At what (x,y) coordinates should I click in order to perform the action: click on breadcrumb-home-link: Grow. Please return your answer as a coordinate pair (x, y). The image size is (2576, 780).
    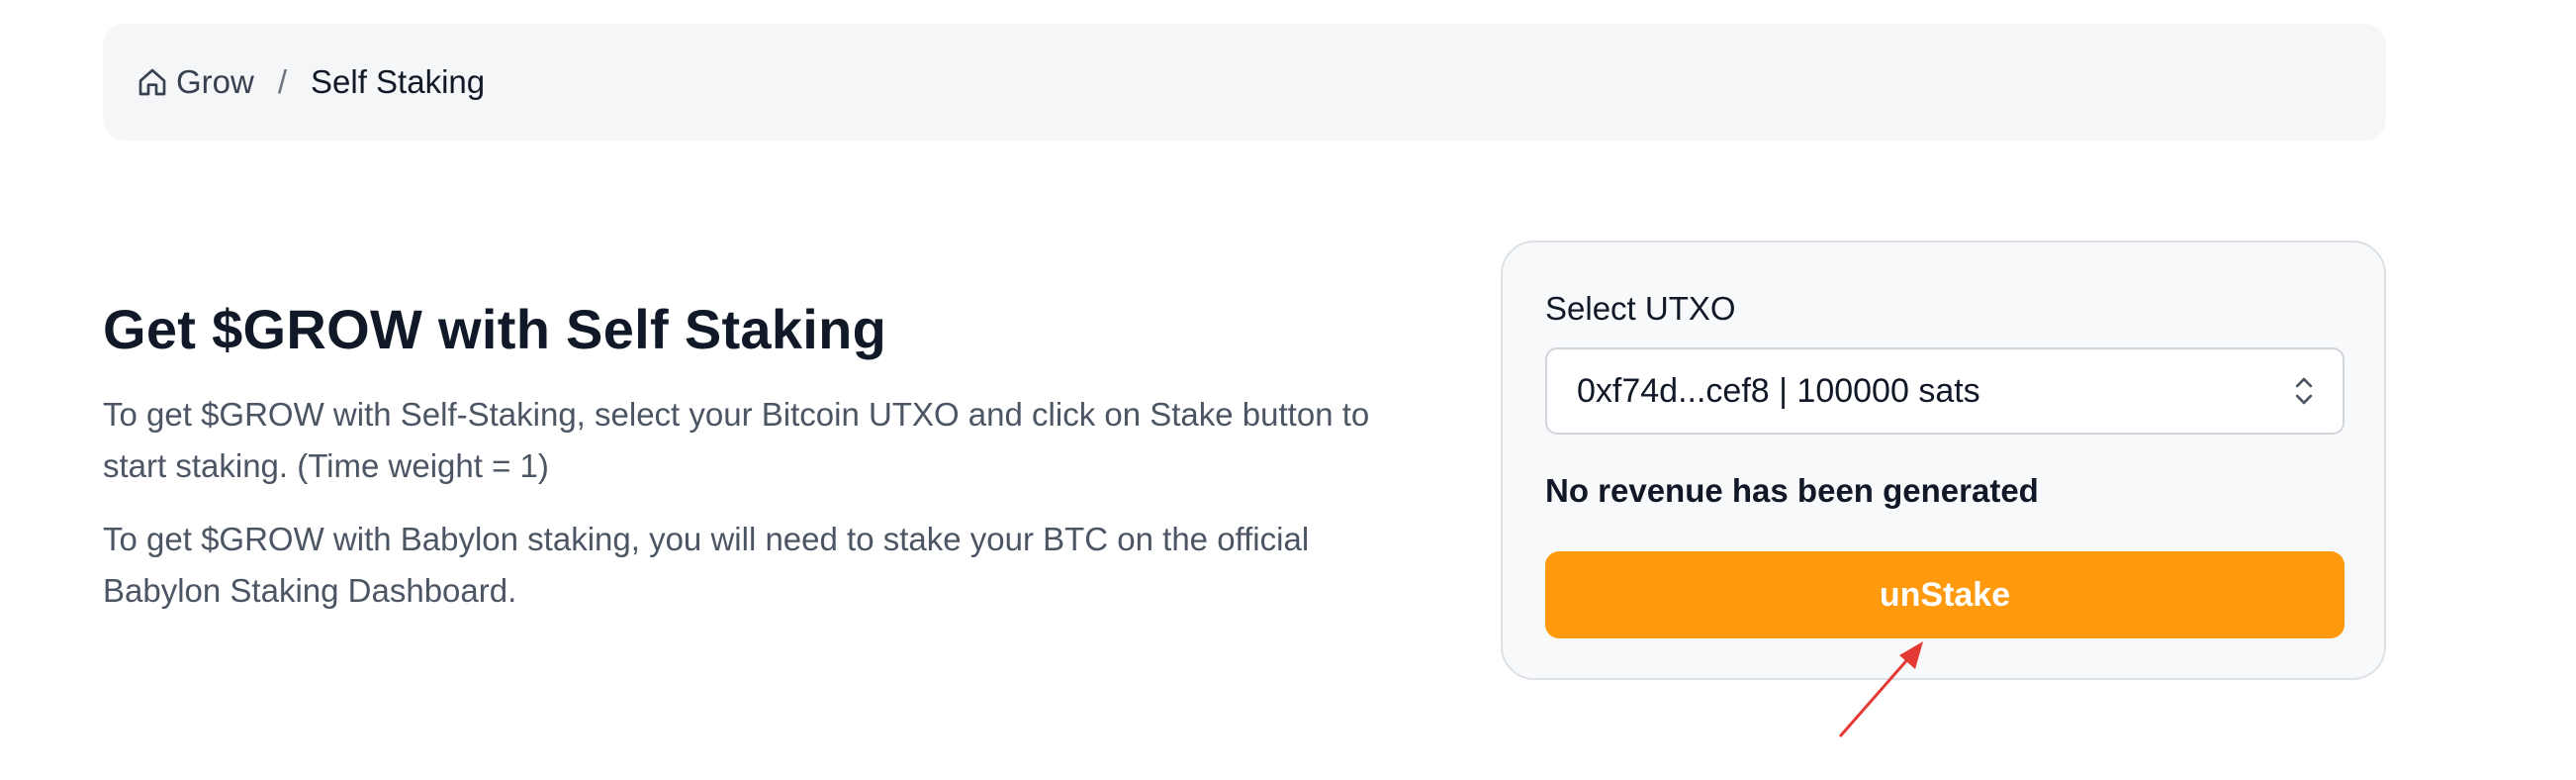
    Looking at the image, I should click on (195, 82).